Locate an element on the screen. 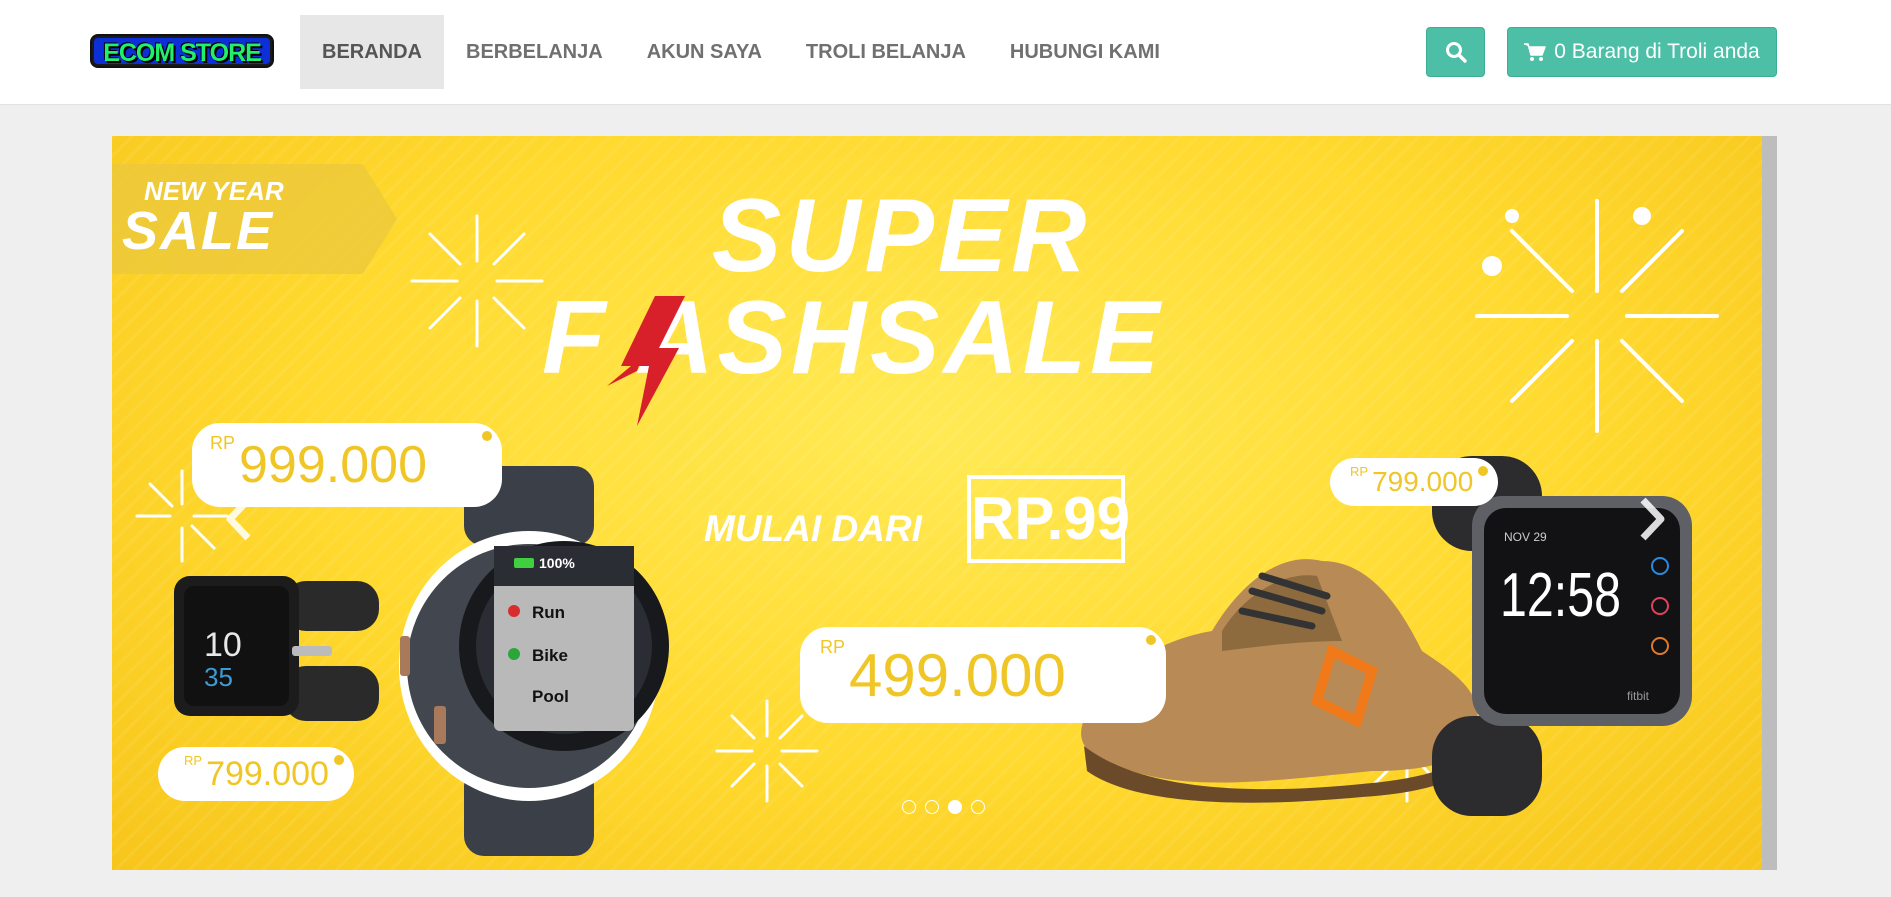  carousel-indicator-active is located at coordinates (955, 807).